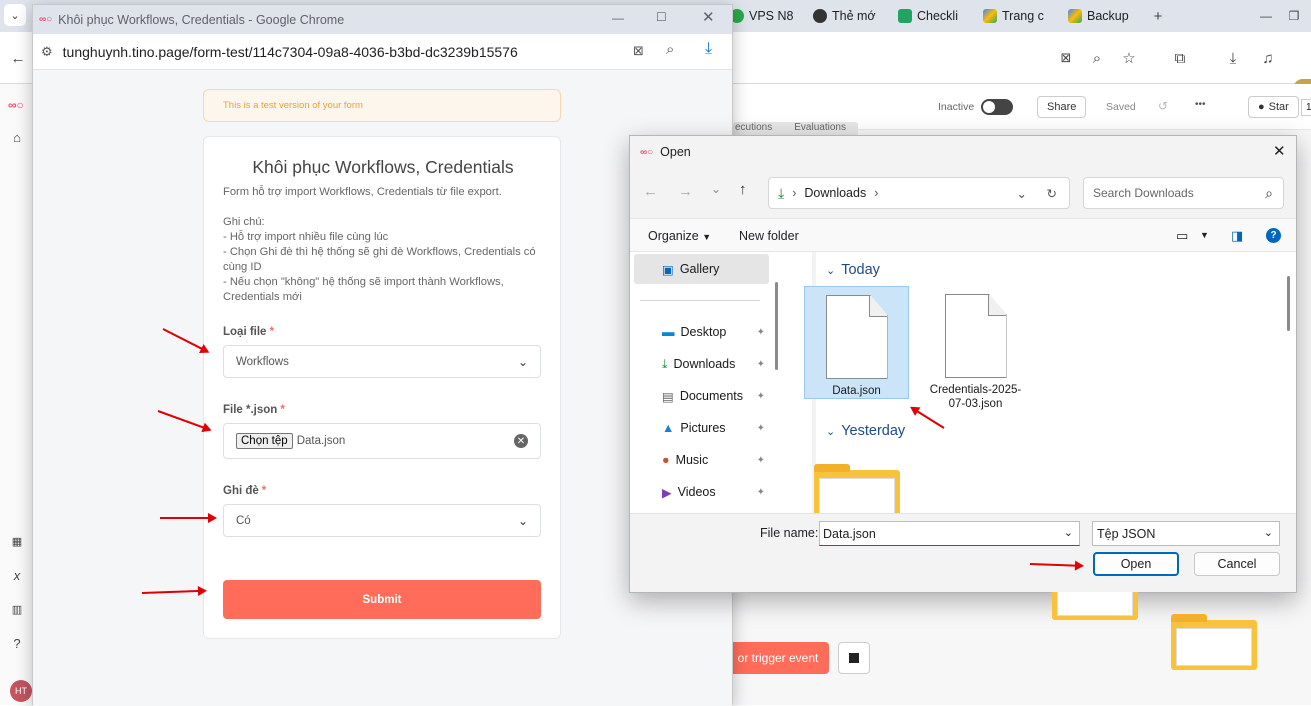  I want to click on choose-file-button: Chọn tệp, so click(264, 441).